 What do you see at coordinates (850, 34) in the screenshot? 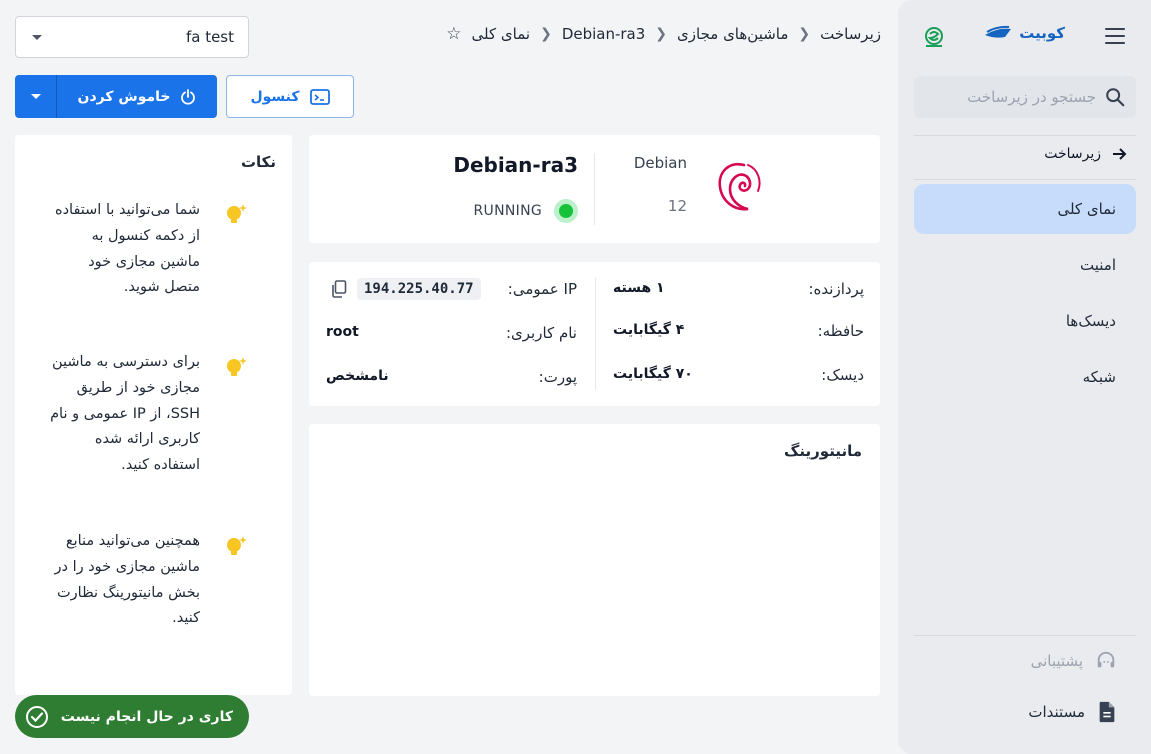
I see `breadcrumb-item: زیرساخت` at bounding box center [850, 34].